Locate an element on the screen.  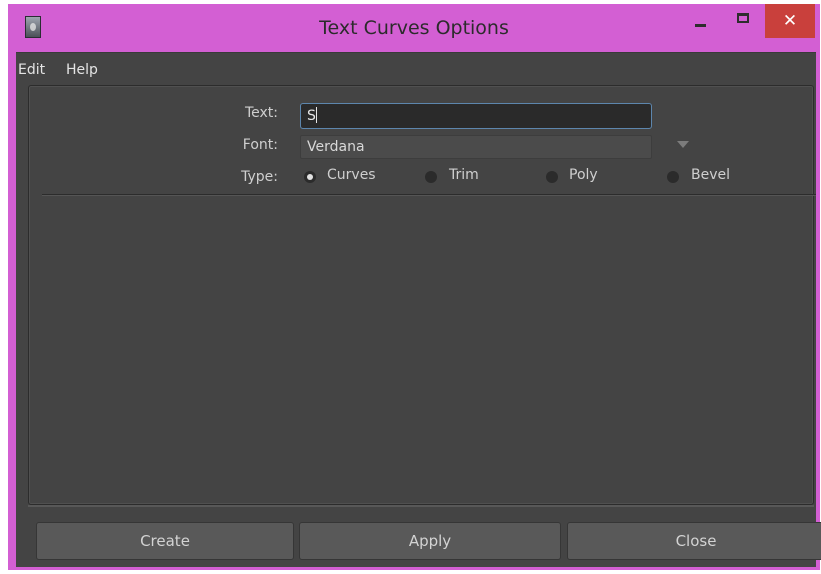
text-input: S is located at coordinates (476, 116).